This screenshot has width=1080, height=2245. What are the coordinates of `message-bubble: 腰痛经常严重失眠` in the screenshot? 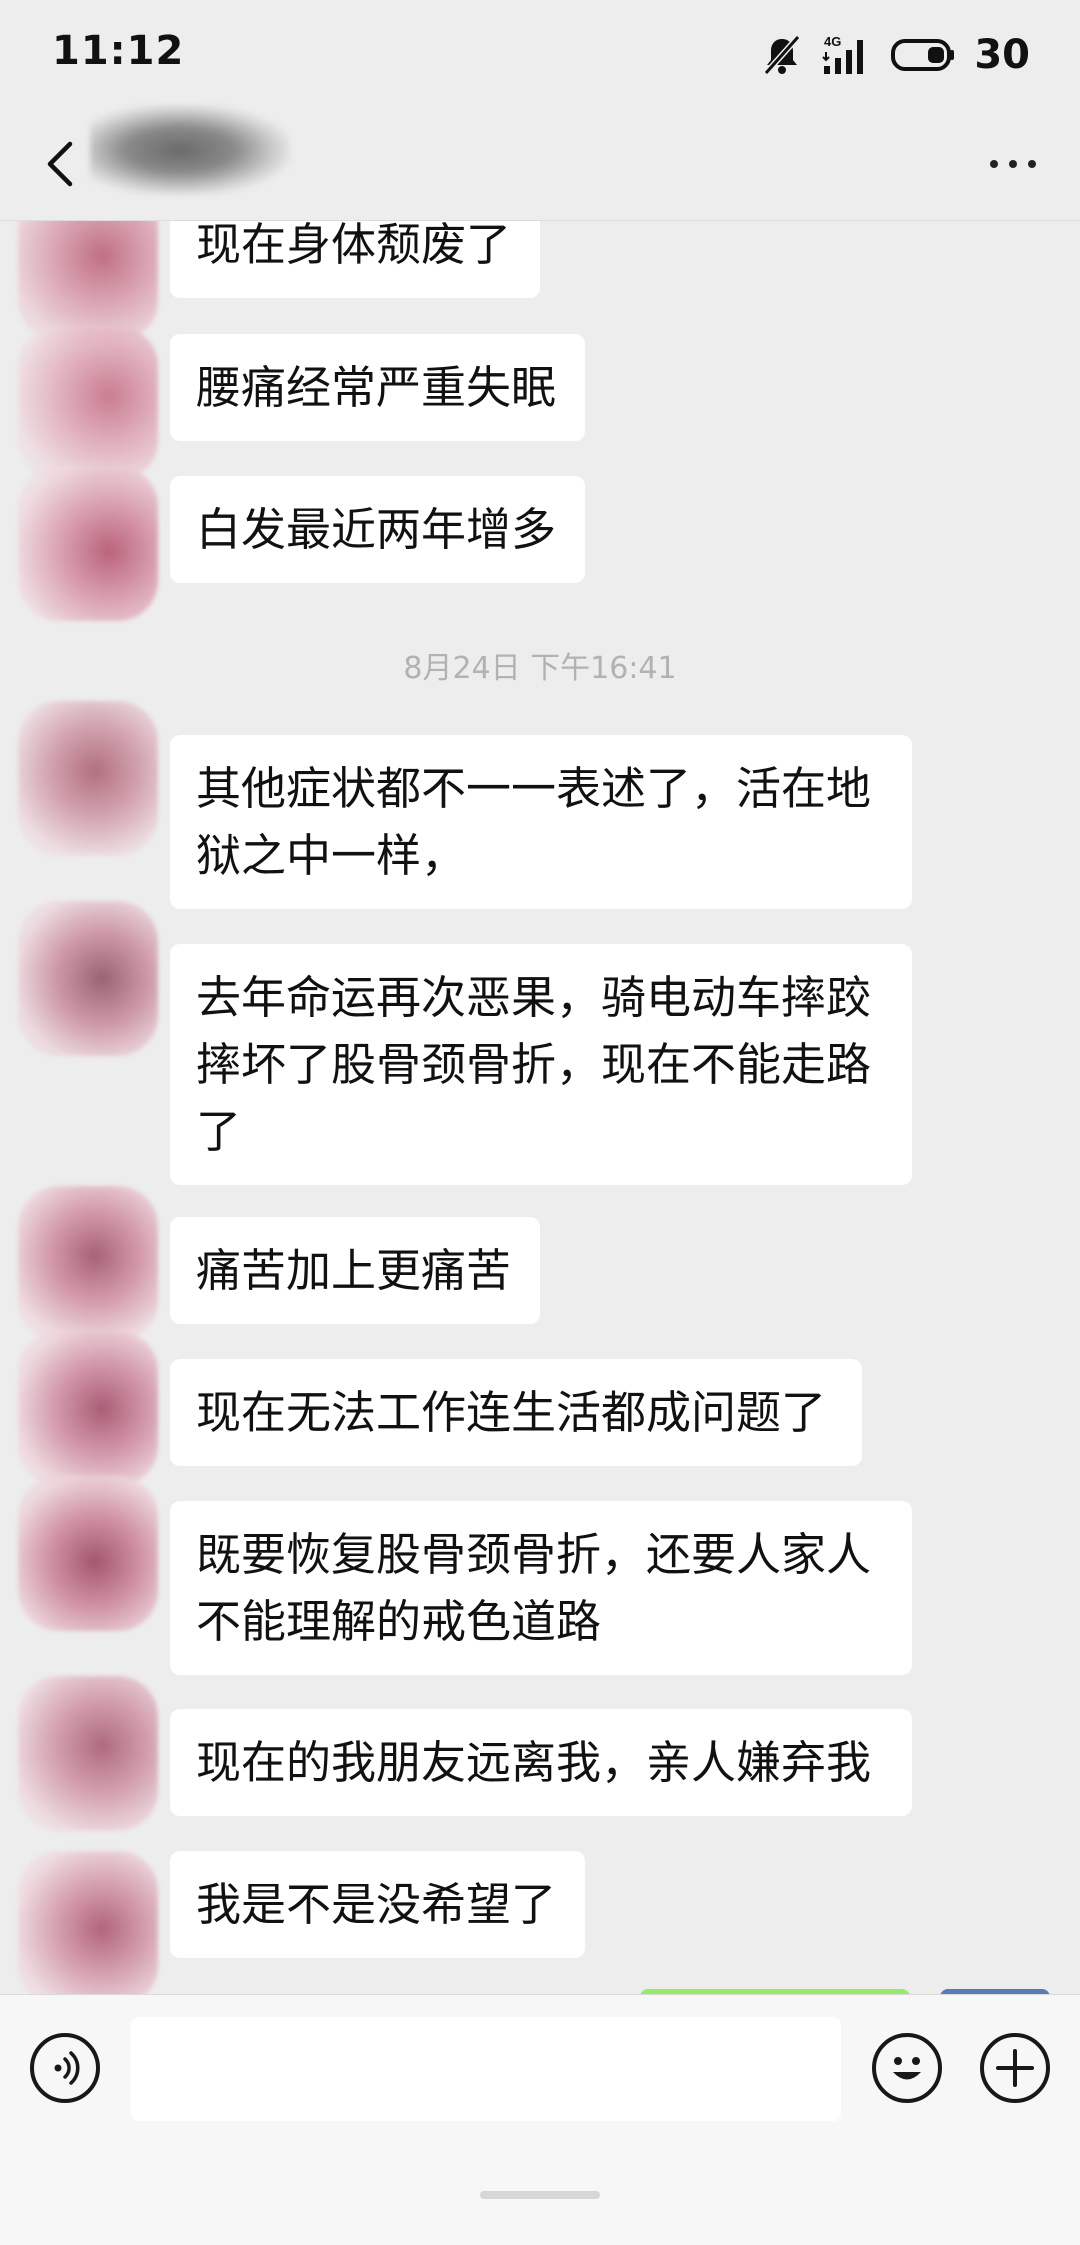 It's located at (377, 387).